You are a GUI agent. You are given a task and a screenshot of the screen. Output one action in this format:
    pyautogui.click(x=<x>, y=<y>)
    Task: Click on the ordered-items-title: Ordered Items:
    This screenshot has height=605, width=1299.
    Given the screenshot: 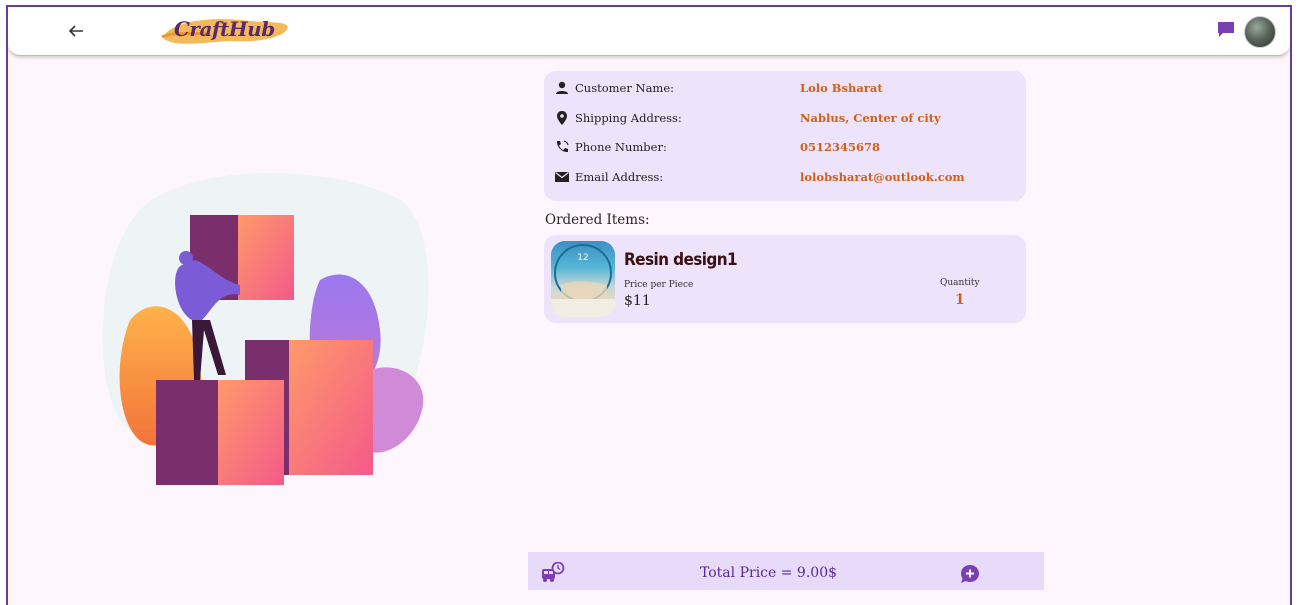 What is the action you would take?
    pyautogui.click(x=597, y=220)
    